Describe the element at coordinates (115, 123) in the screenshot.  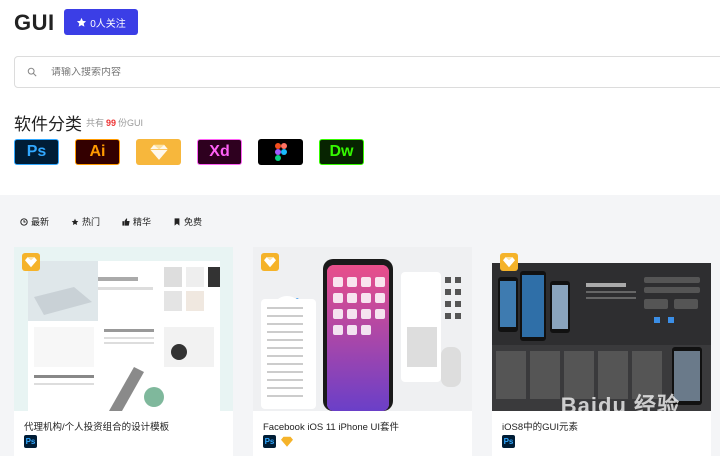
I see `category-count: 共有 99 份GUI` at that location.